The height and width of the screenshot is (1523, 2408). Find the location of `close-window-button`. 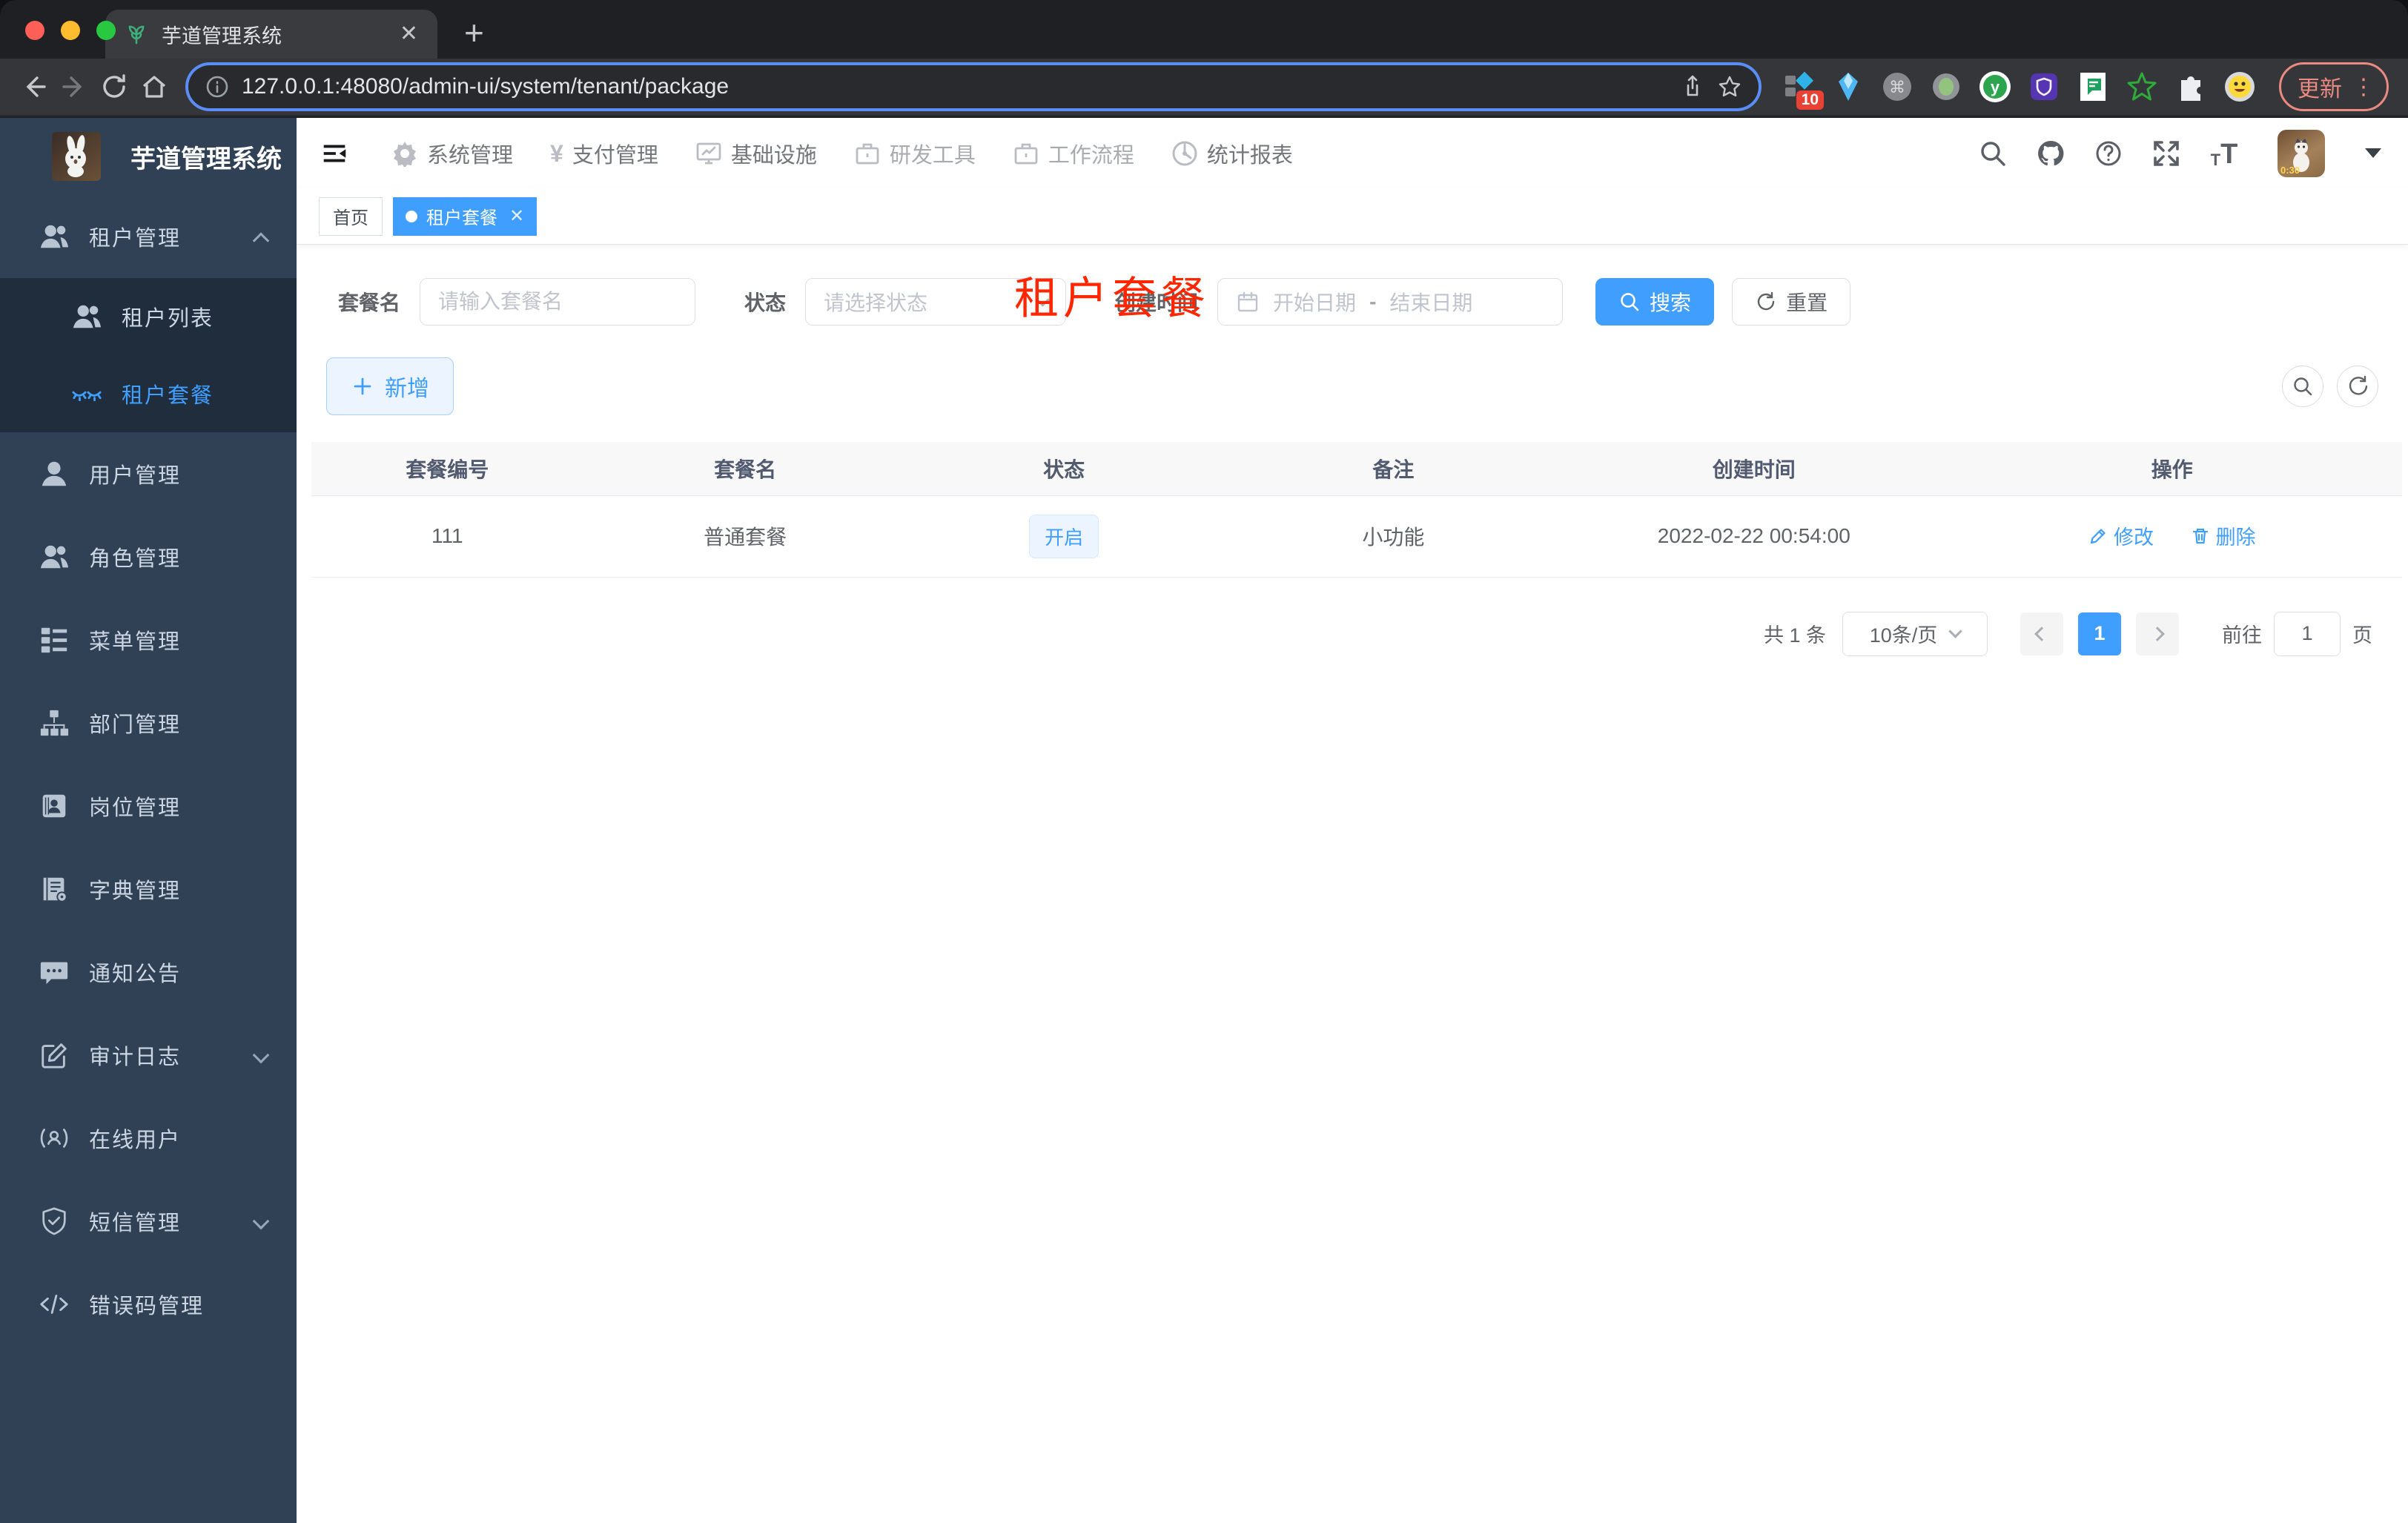

close-window-button is located at coordinates (34, 31).